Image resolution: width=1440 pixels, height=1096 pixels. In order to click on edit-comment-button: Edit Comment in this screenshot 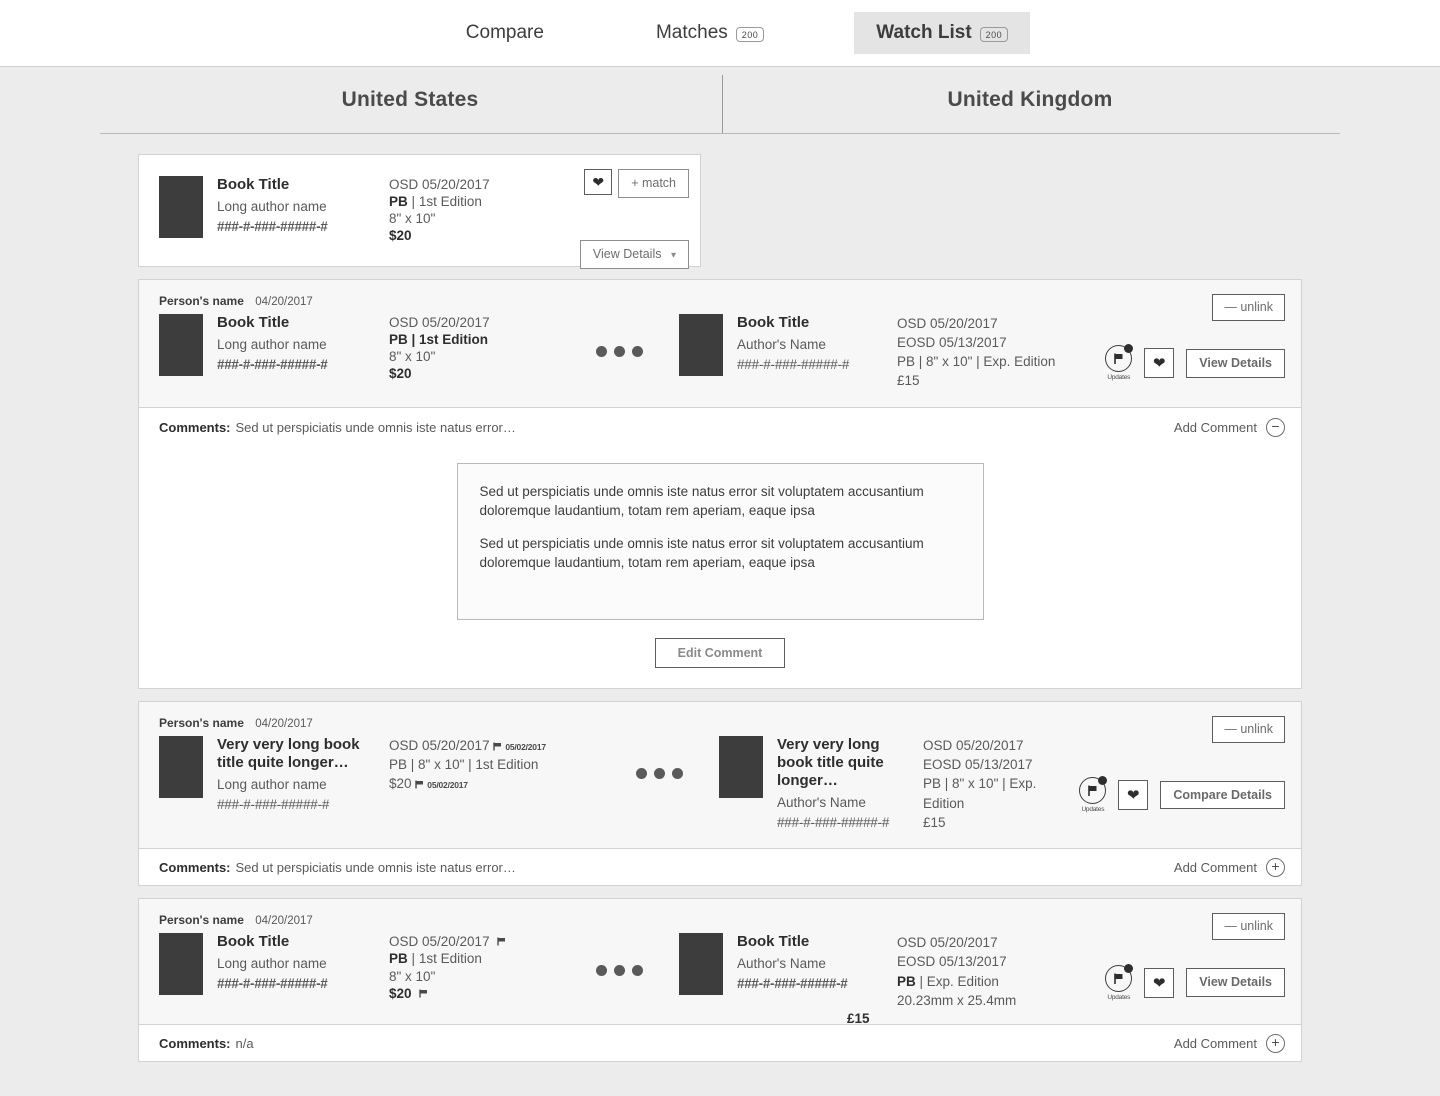, I will do `click(720, 653)`.